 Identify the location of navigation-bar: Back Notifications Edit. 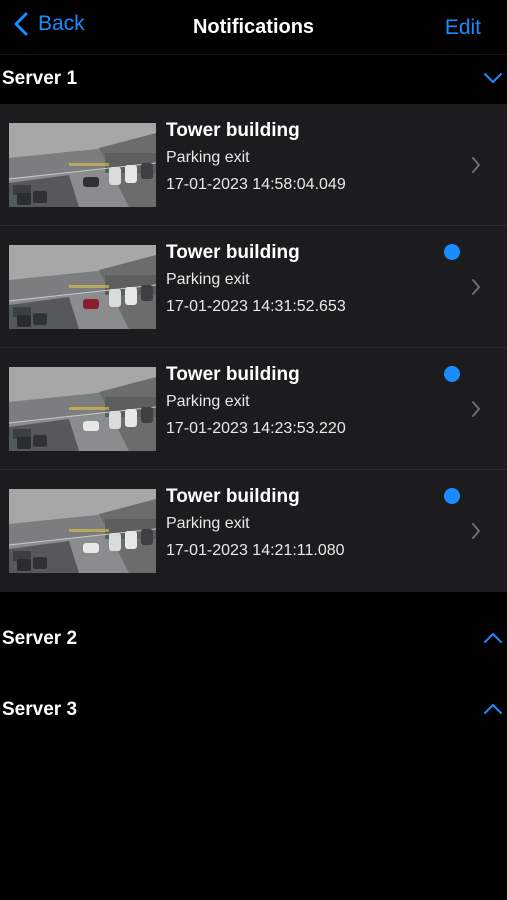
(253, 27).